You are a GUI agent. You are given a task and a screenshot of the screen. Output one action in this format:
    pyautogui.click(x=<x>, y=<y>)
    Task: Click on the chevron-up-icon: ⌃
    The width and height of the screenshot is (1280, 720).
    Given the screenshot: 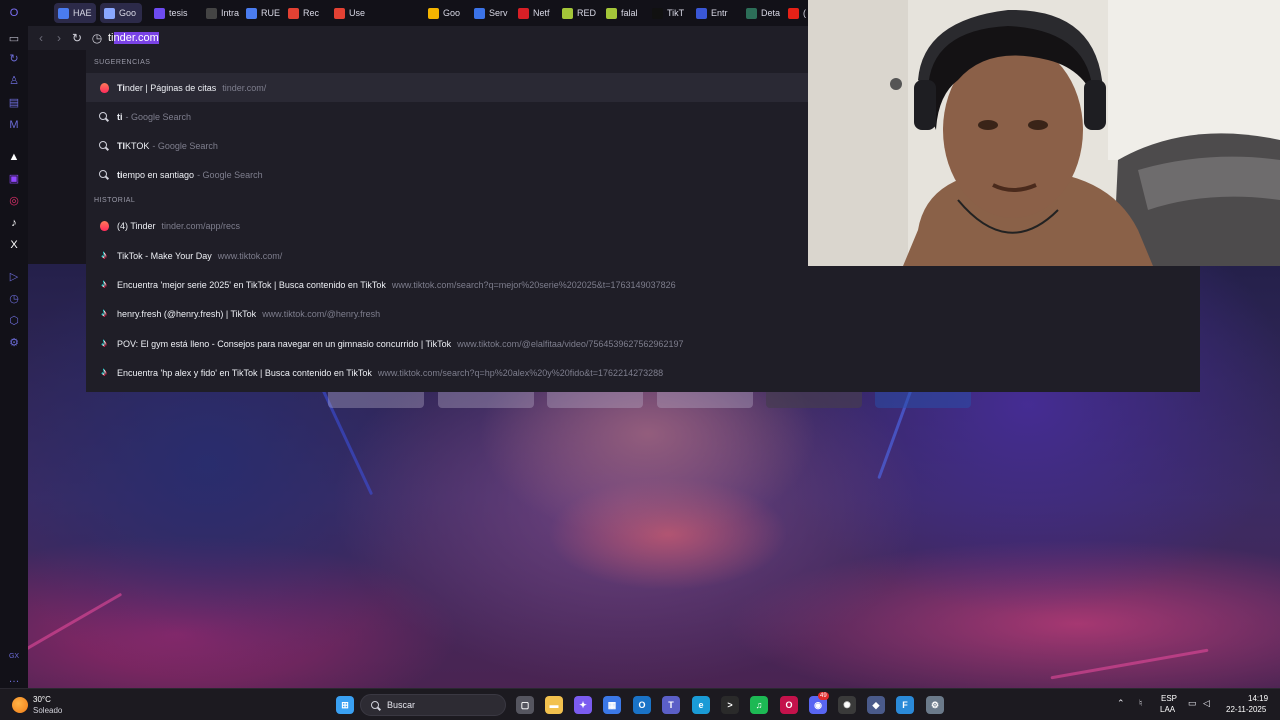 What is the action you would take?
    pyautogui.click(x=1121, y=703)
    